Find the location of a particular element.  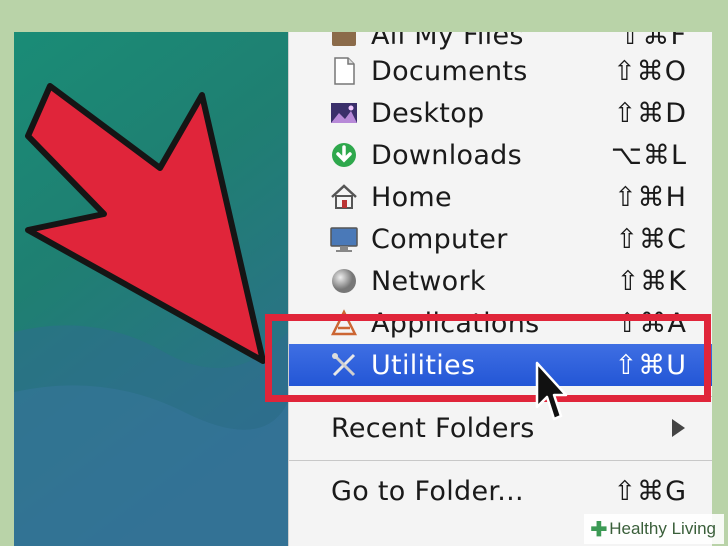

network-icon is located at coordinates (344, 281).